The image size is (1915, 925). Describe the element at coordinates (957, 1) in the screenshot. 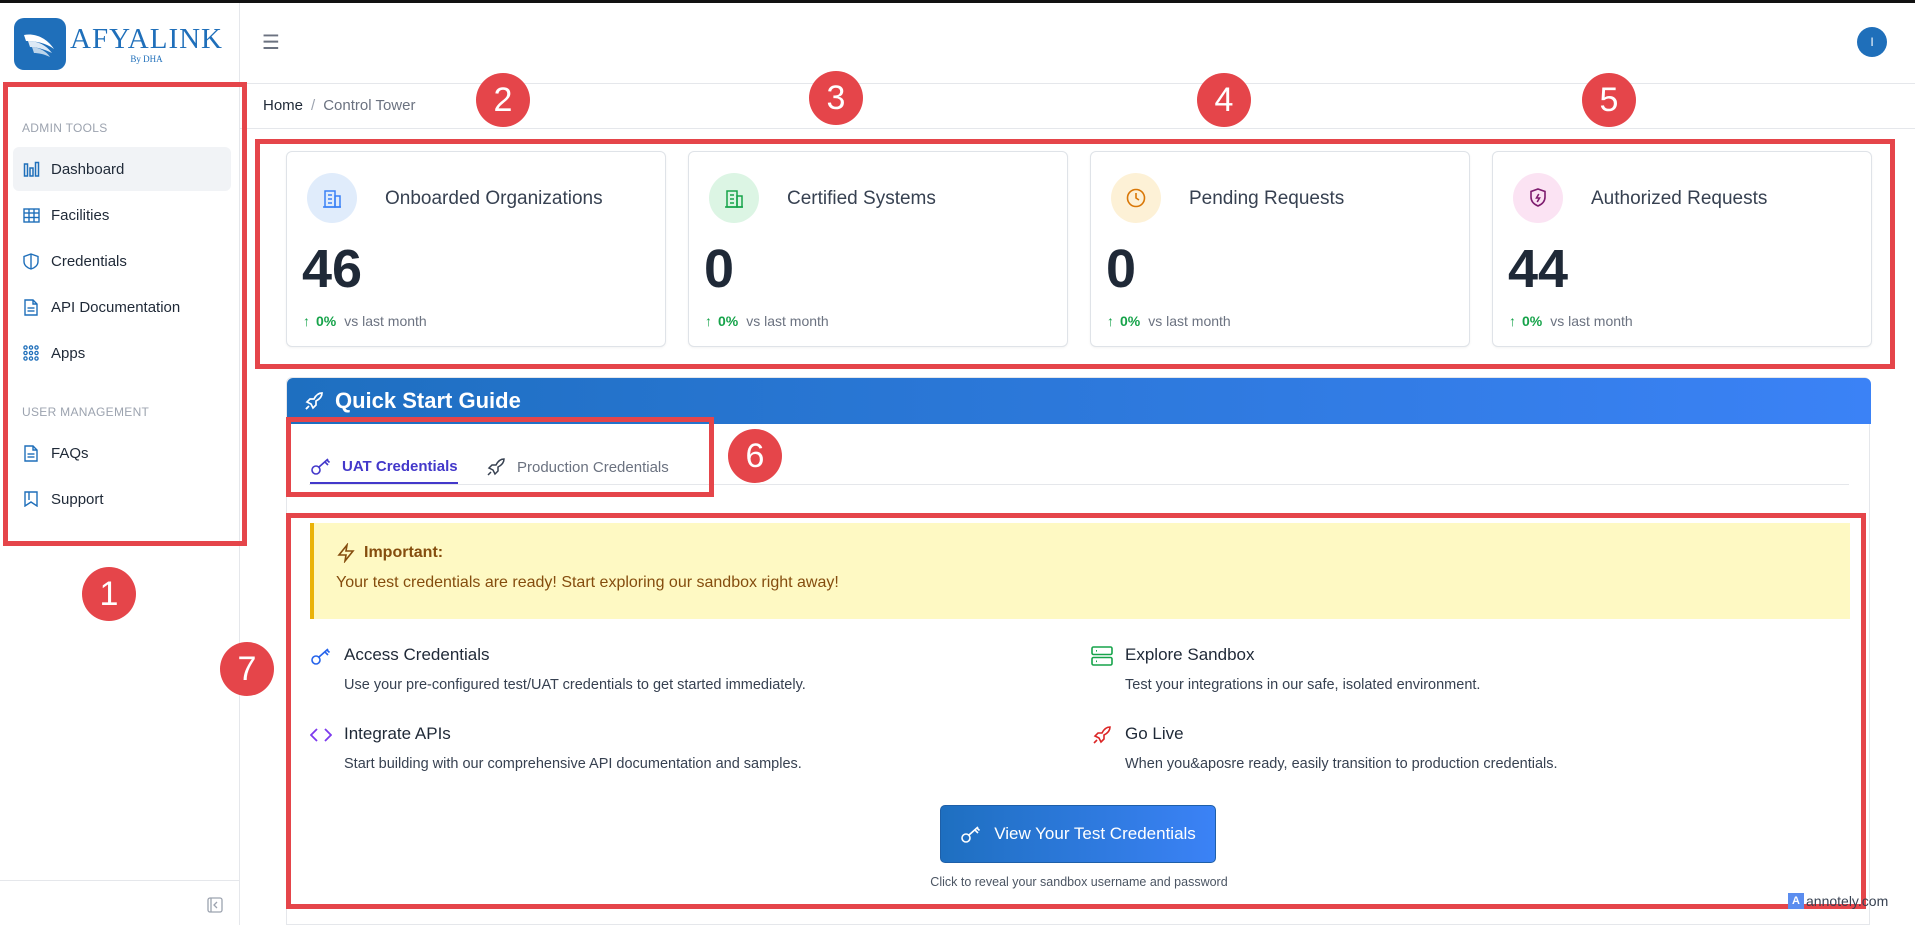

I see `top-border` at that location.